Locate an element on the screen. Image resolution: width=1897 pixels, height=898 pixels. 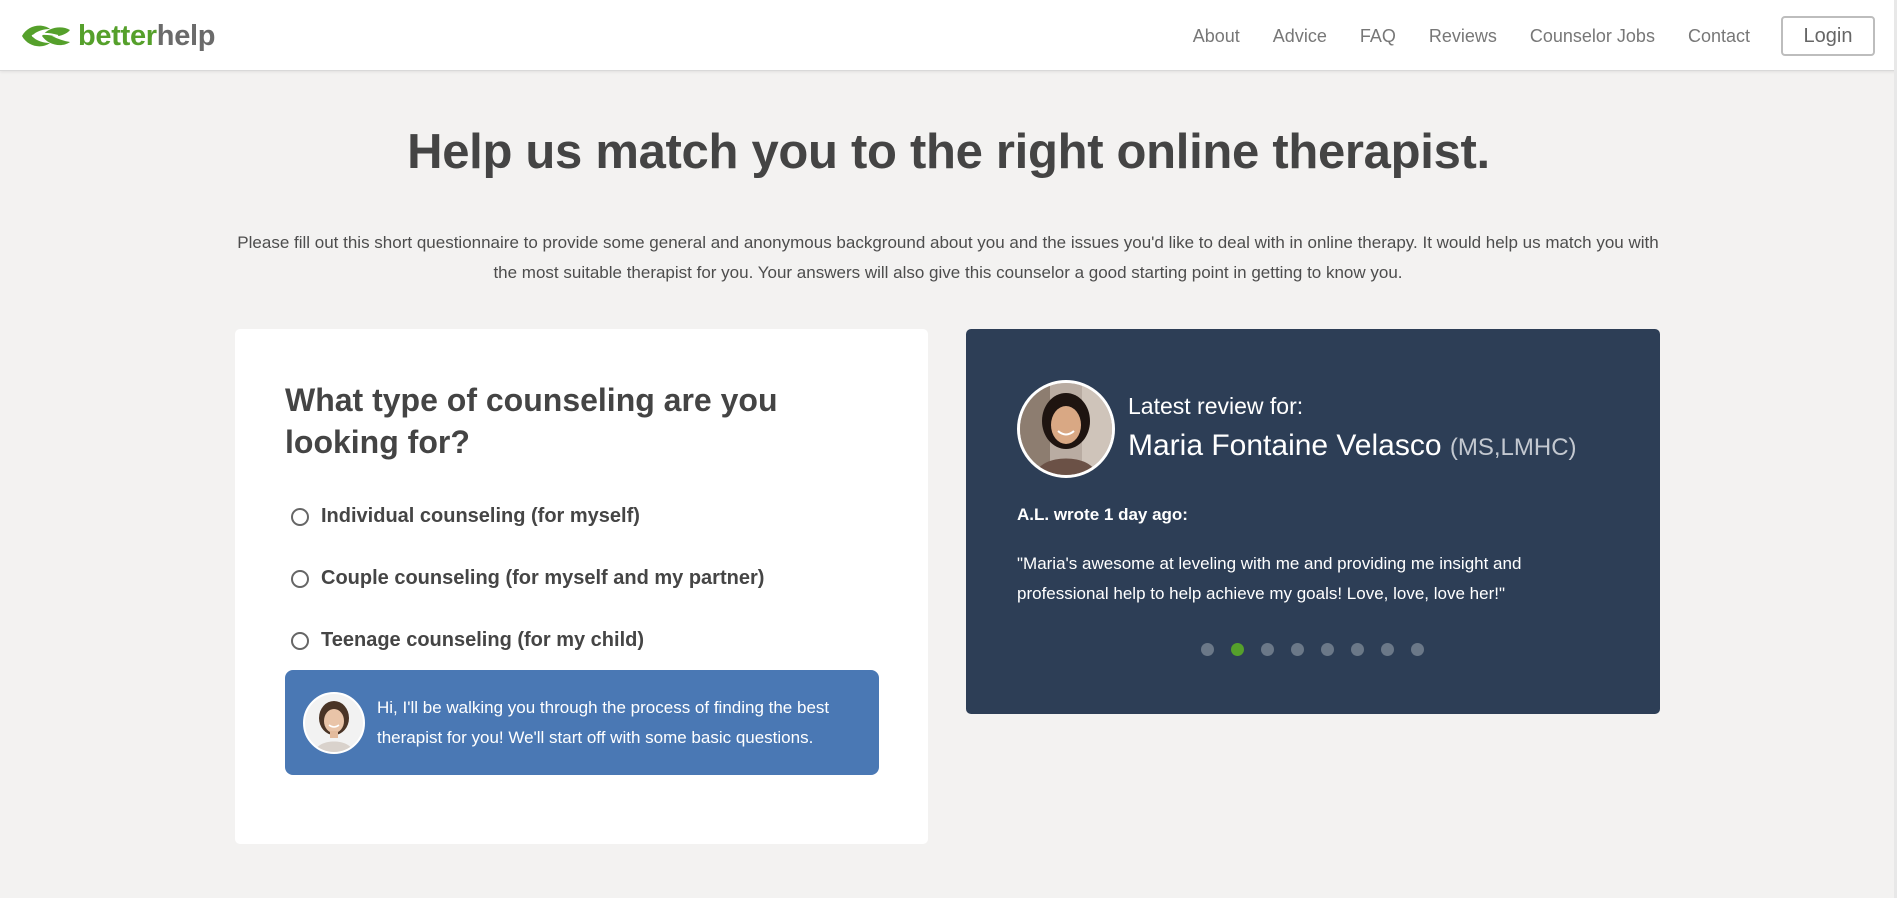
nav-link-about: About is located at coordinates (1216, 36).